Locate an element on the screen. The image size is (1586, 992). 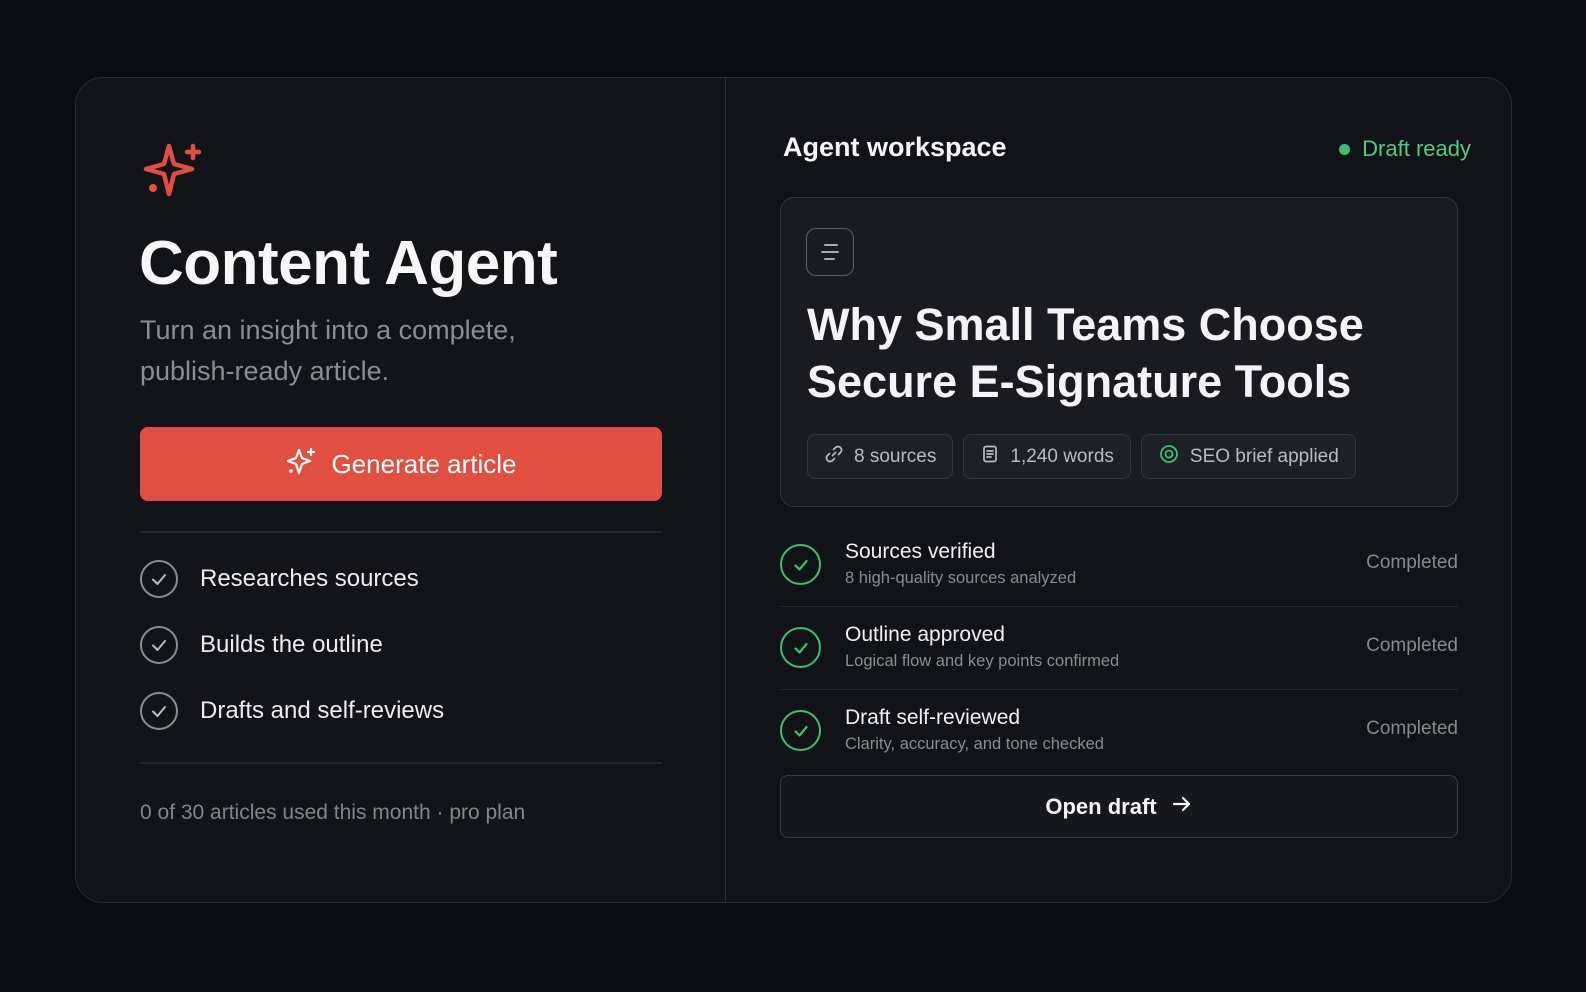
words-chip: 1,240 words is located at coordinates (1047, 456).